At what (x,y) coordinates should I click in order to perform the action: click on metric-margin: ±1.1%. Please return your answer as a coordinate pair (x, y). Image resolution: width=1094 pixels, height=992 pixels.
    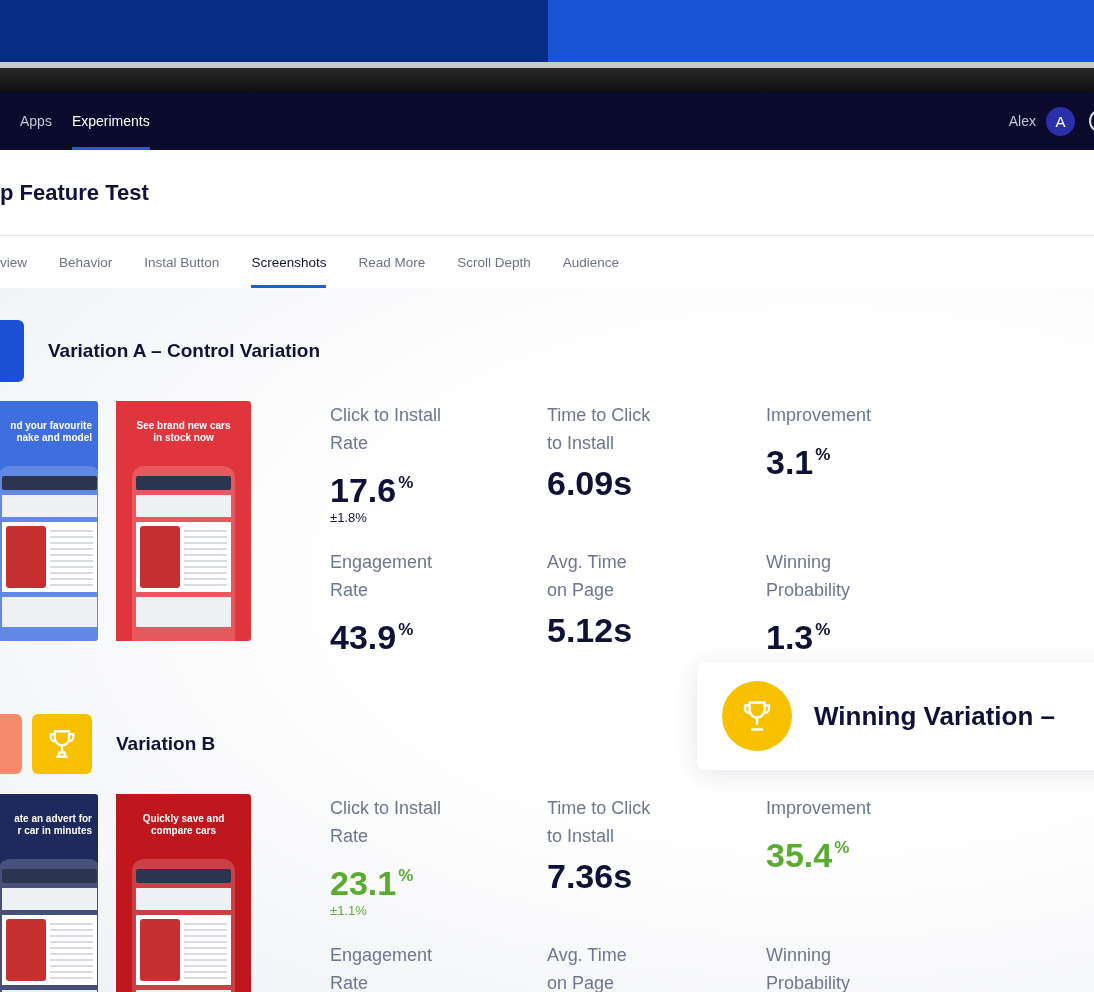
    Looking at the image, I should click on (349, 910).